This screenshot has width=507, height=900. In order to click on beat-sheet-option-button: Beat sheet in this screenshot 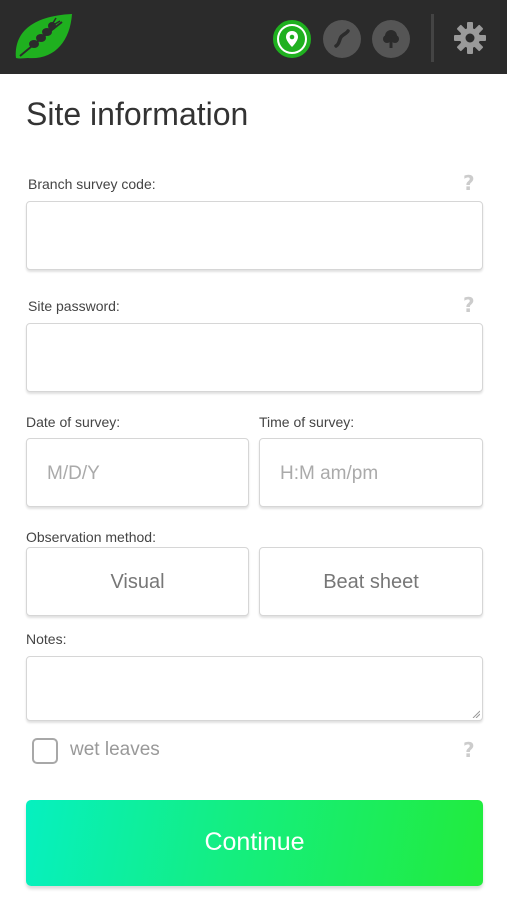, I will do `click(371, 581)`.